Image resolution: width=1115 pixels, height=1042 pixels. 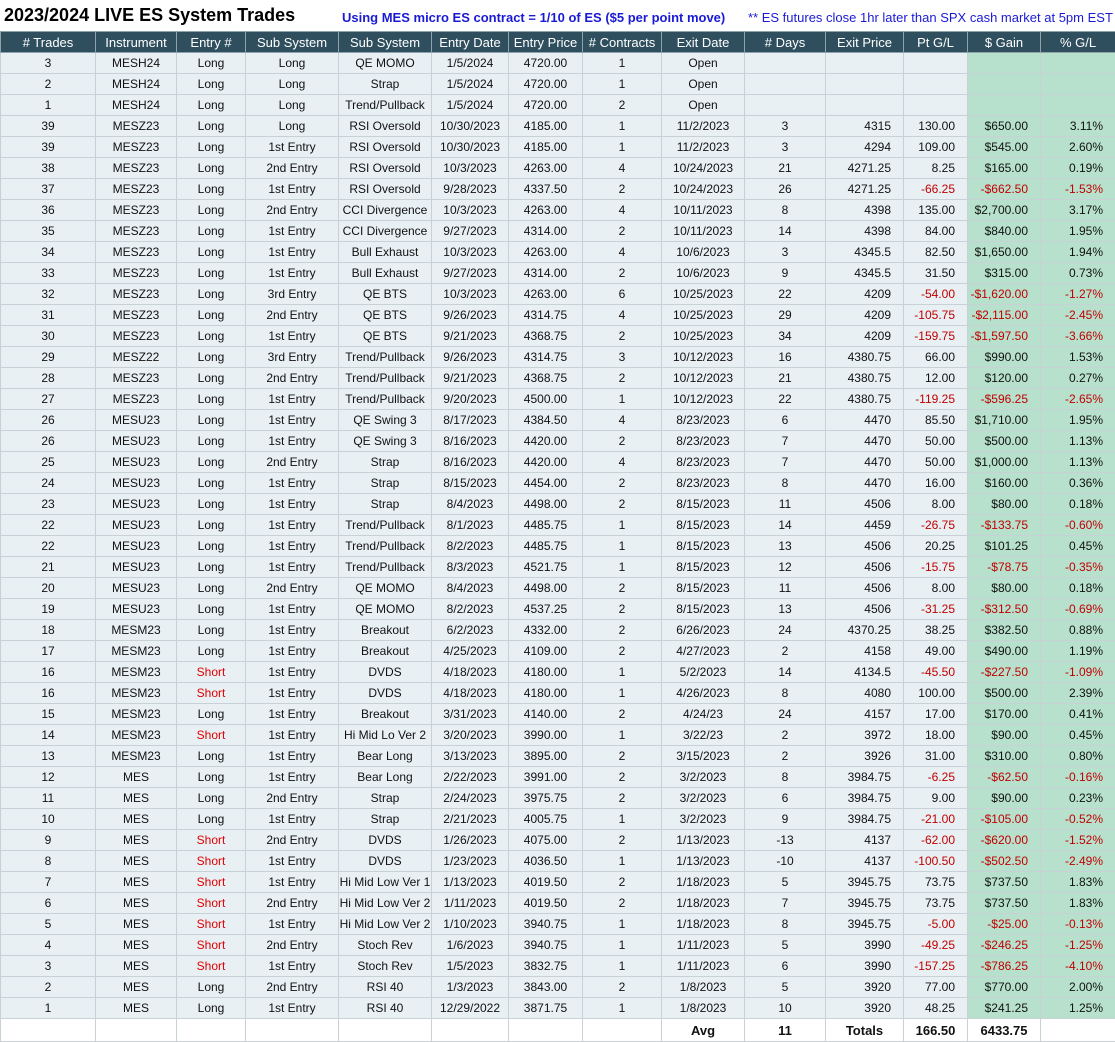 What do you see at coordinates (470, 903) in the screenshot?
I see `entry-date-cell: 1/11/2023` at bounding box center [470, 903].